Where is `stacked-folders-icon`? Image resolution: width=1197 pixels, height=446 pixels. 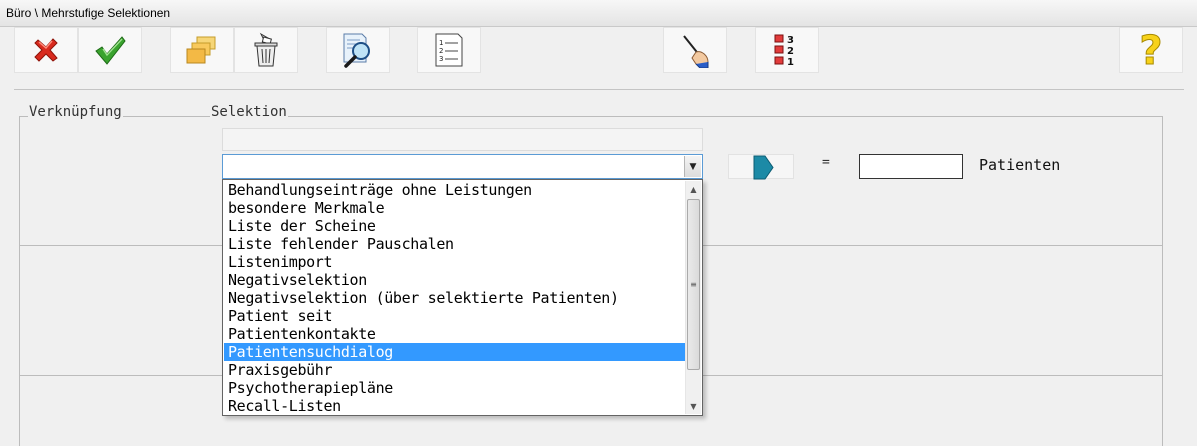
stacked-folders-icon is located at coordinates (201, 50).